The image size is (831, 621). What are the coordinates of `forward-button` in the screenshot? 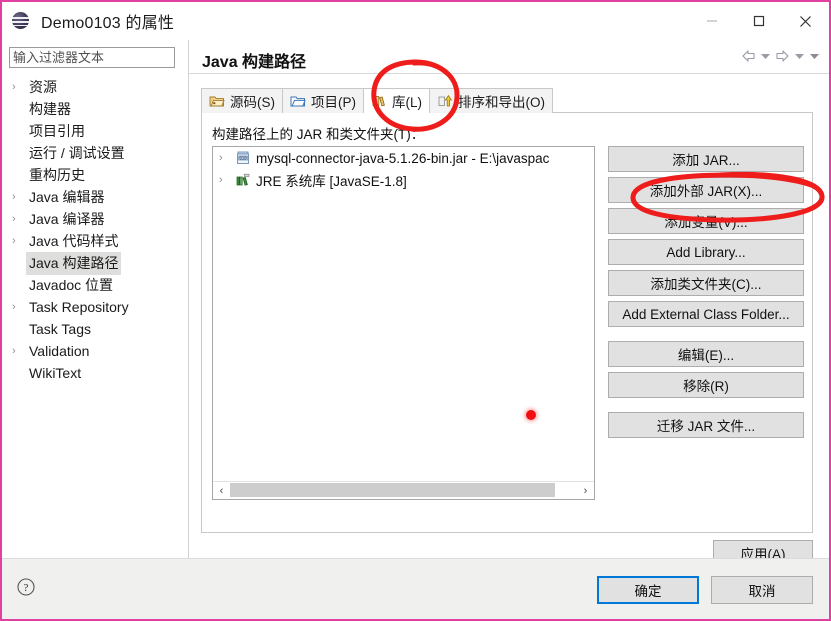 It's located at (782, 56).